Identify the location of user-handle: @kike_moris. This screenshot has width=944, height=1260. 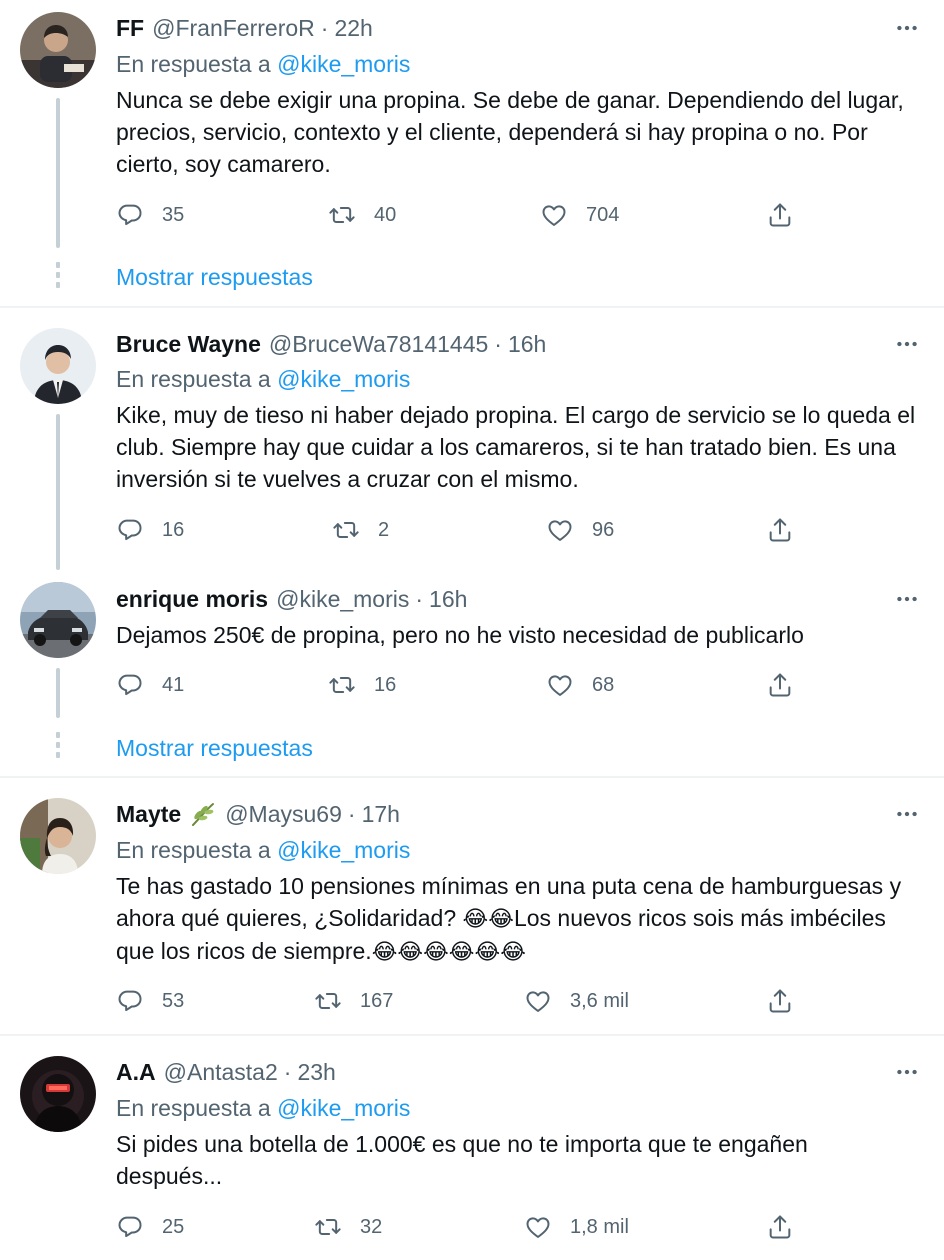
(342, 599).